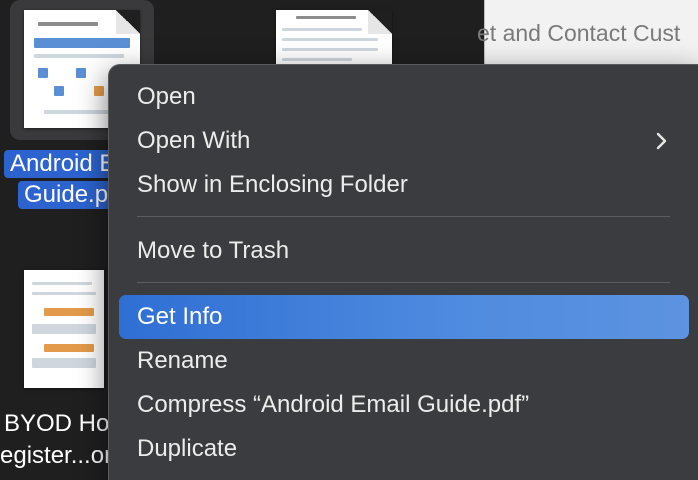 The image size is (698, 480). What do you see at coordinates (180, 316) in the screenshot?
I see `menu-item-label: Get Info` at bounding box center [180, 316].